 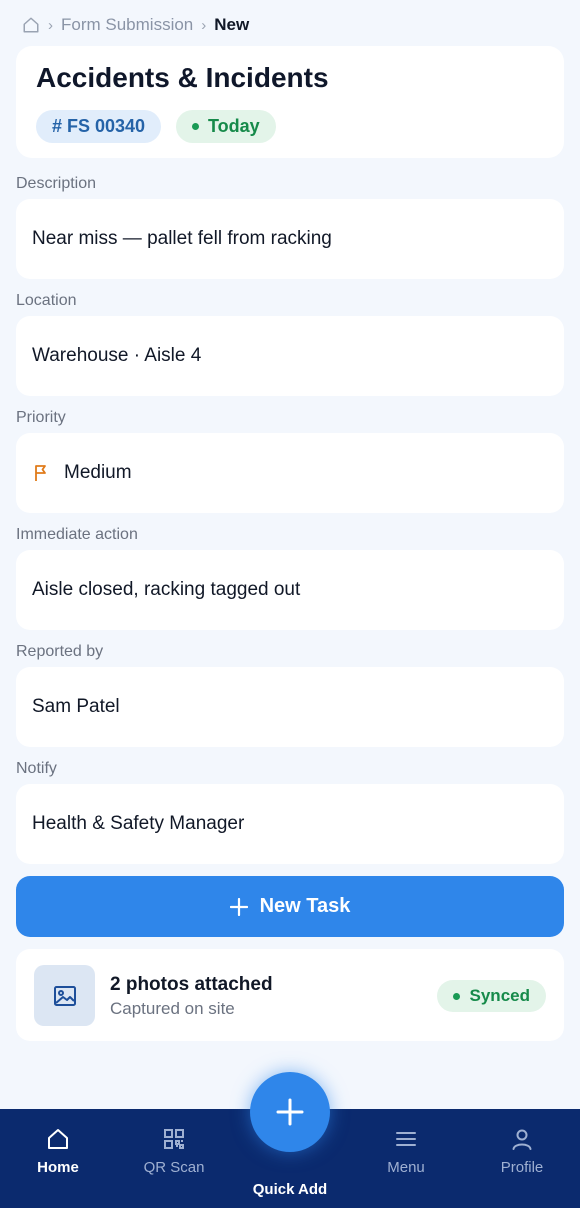 What do you see at coordinates (290, 102) in the screenshot?
I see `header-card: Accidents & Incidents # FS 00340 Today` at bounding box center [290, 102].